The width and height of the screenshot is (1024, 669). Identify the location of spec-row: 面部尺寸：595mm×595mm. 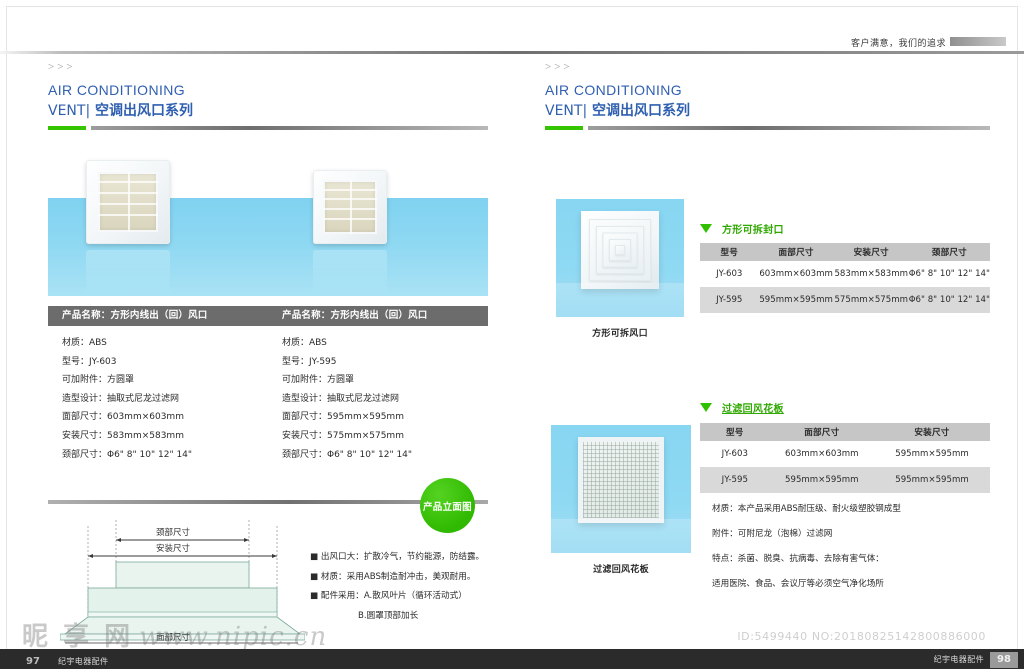
(343, 417).